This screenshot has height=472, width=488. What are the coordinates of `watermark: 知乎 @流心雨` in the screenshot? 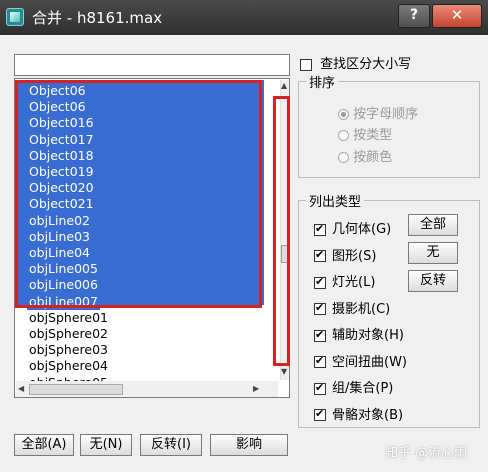 It's located at (426, 453).